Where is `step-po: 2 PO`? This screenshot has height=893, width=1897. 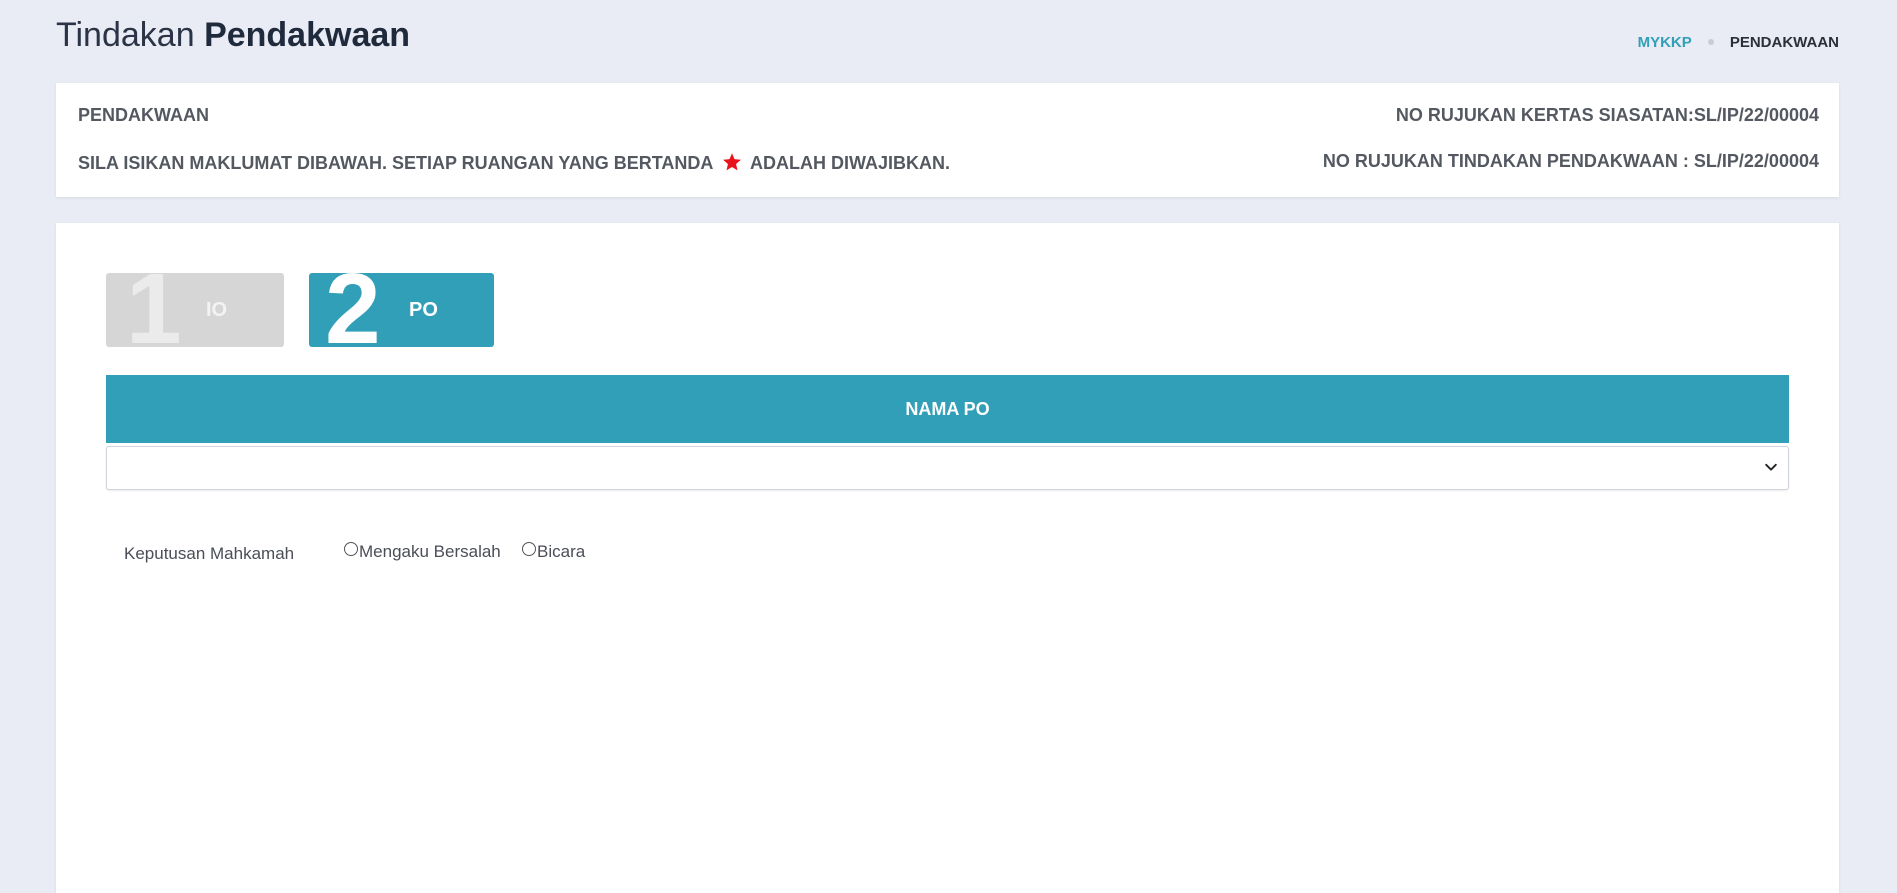 step-po: 2 PO is located at coordinates (401, 310).